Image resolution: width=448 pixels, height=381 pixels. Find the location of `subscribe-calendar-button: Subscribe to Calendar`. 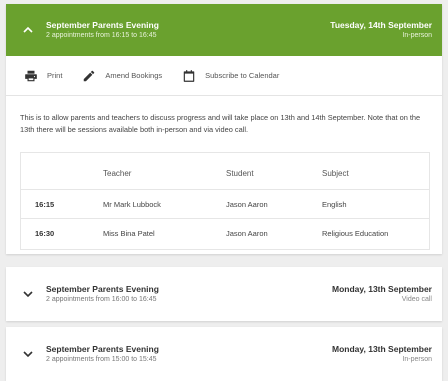

subscribe-calendar-button: Subscribe to Calendar is located at coordinates (230, 76).